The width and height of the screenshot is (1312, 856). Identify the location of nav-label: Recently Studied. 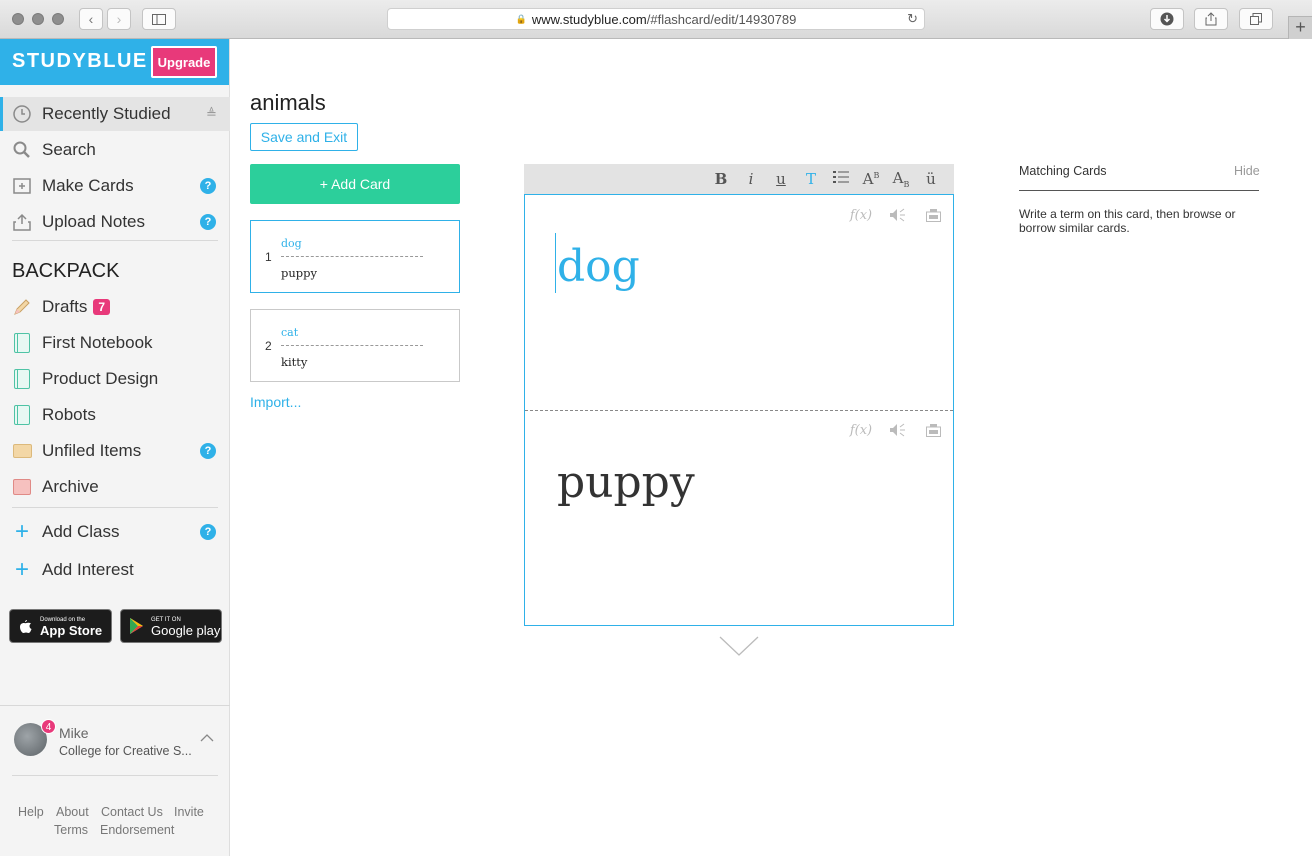
(106, 113).